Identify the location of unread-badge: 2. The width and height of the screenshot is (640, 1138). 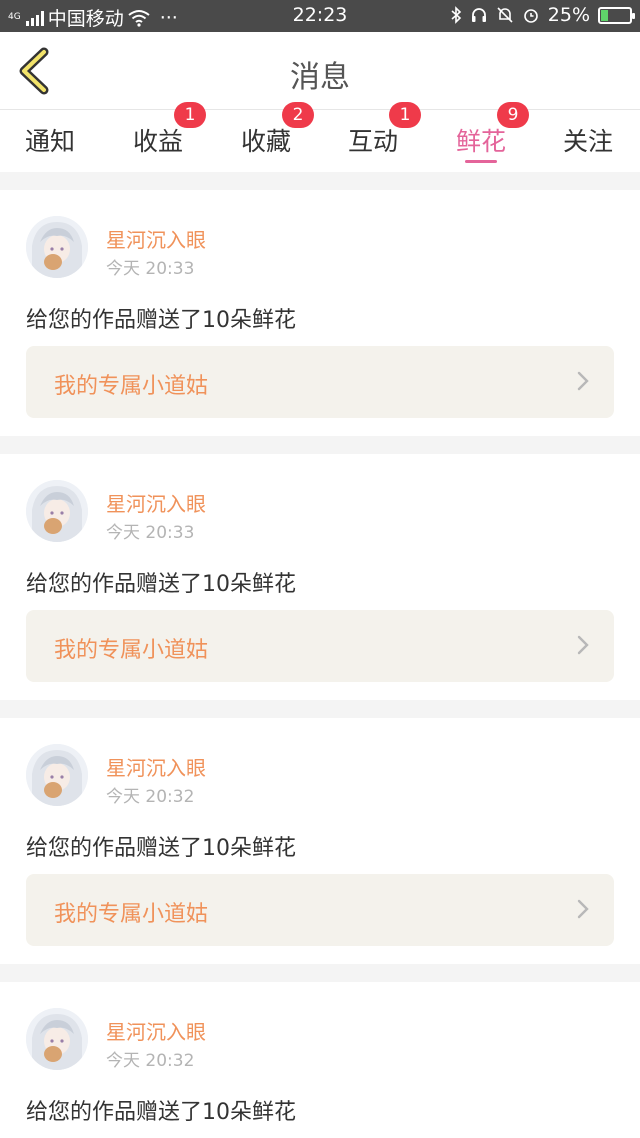
(298, 115).